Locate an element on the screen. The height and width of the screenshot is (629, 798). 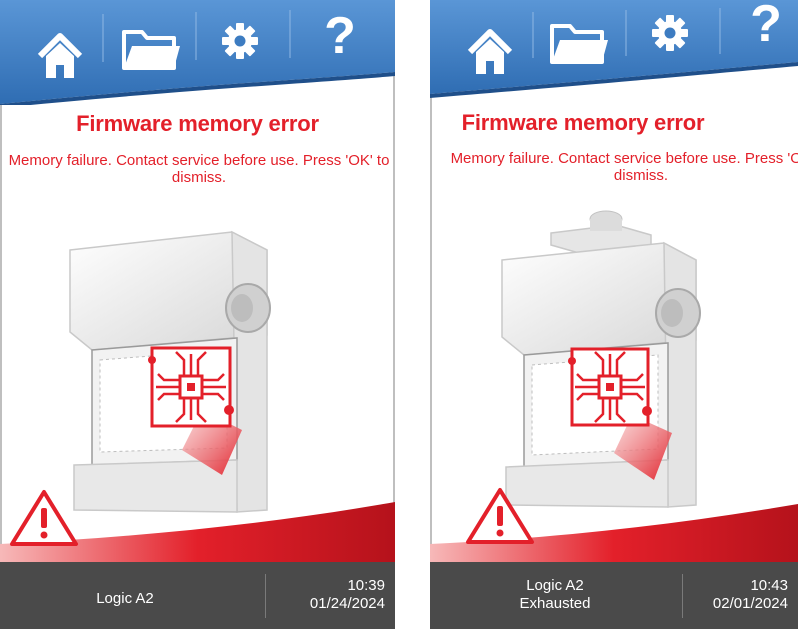
status-footer: Logic A2 10:39 01/24/2024 is located at coordinates (197, 595).